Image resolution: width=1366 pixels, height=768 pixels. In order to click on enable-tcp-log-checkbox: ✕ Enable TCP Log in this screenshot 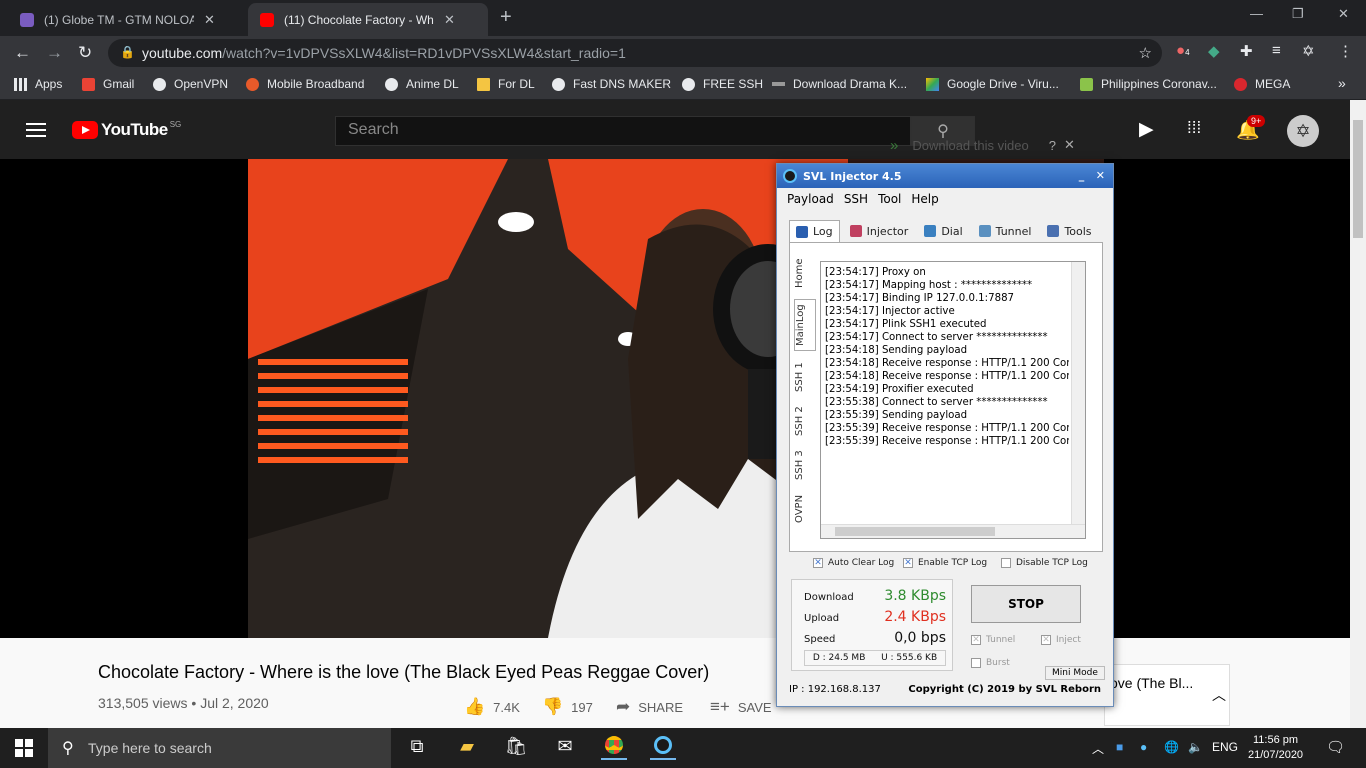, I will do `click(945, 563)`.